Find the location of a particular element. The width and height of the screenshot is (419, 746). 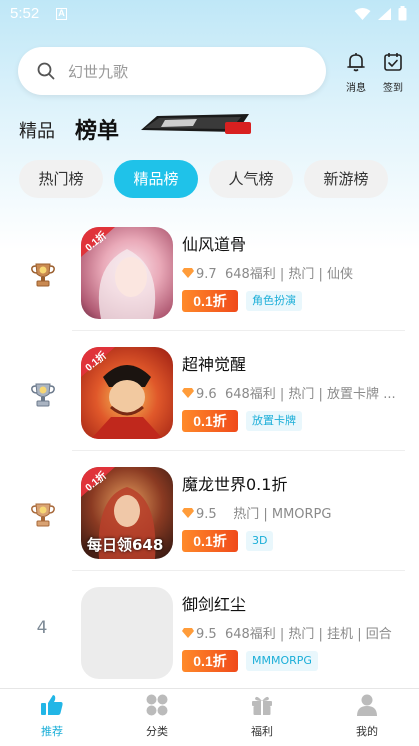

nav-welfare-label: 福利 is located at coordinates (262, 731).